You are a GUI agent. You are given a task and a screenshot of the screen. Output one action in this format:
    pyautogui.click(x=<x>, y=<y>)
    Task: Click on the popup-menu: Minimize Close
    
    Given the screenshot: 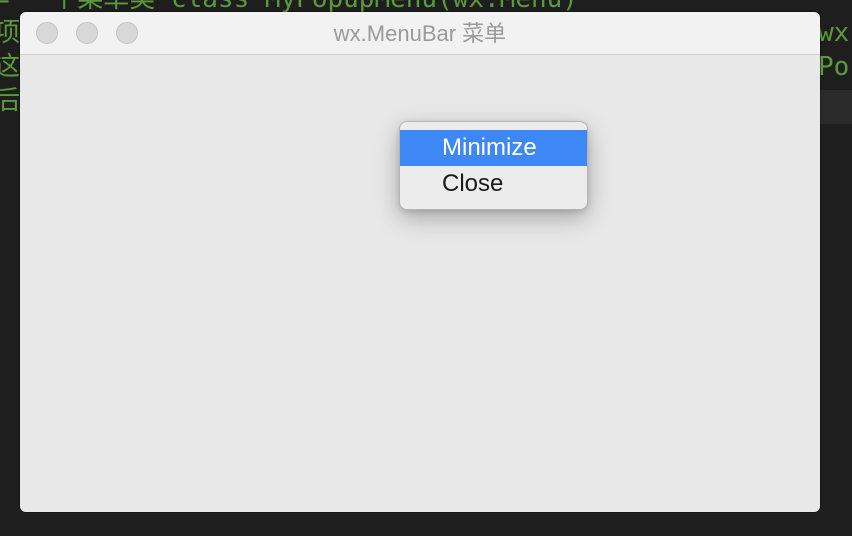 What is the action you would take?
    pyautogui.click(x=493, y=165)
    